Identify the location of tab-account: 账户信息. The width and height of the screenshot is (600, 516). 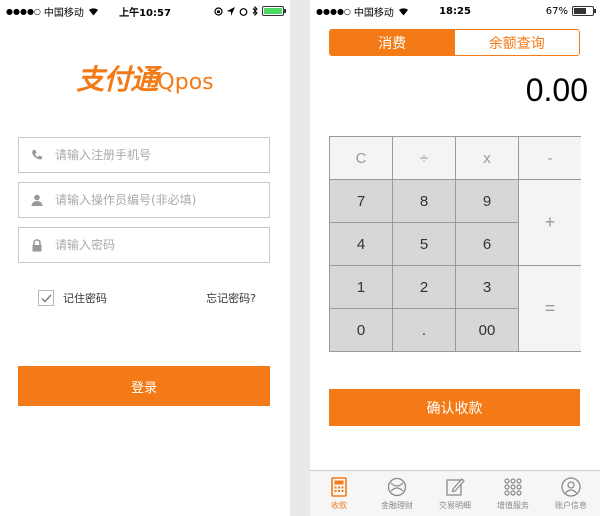
(571, 493).